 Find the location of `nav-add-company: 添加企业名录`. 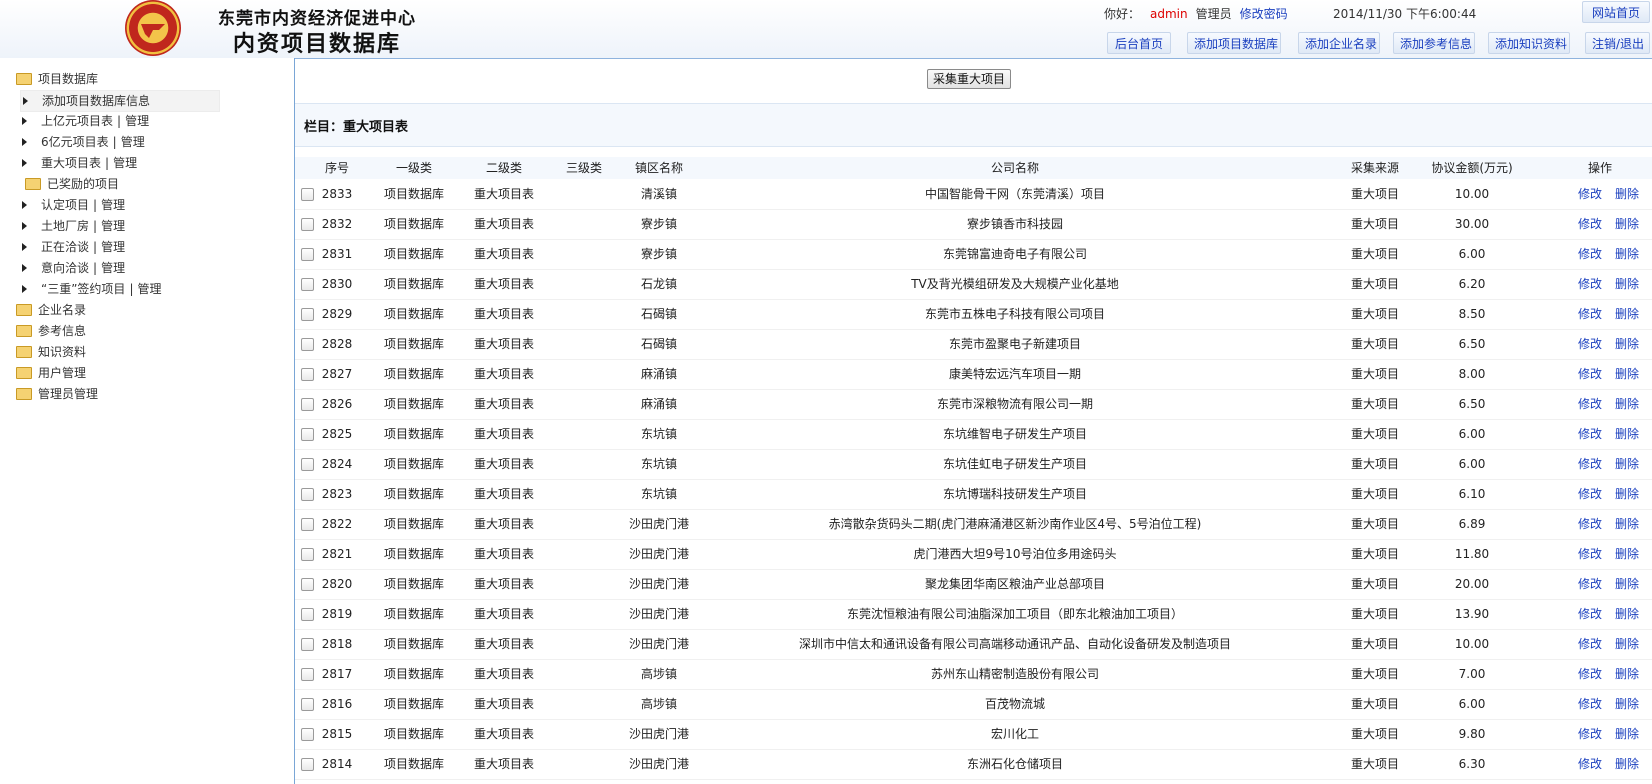

nav-add-company: 添加企业名录 is located at coordinates (1339, 43).